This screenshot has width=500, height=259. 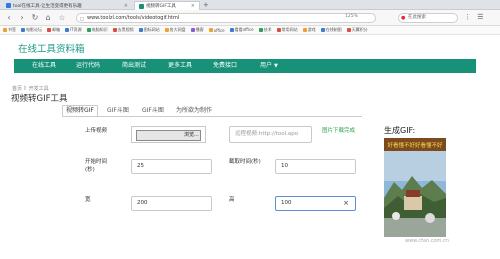 I want to click on search-engine-icon: ●, so click(x=403, y=18).